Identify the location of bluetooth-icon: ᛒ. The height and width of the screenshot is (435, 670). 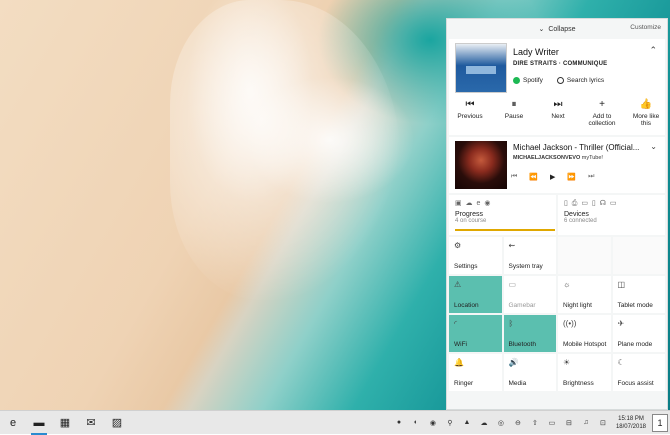
(511, 323).